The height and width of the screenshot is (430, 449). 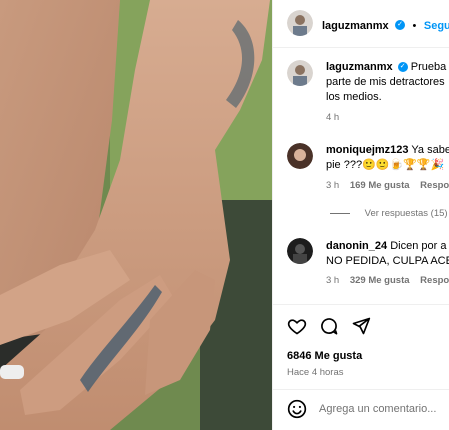 I want to click on comment-username: danonin_24, so click(x=356, y=246).